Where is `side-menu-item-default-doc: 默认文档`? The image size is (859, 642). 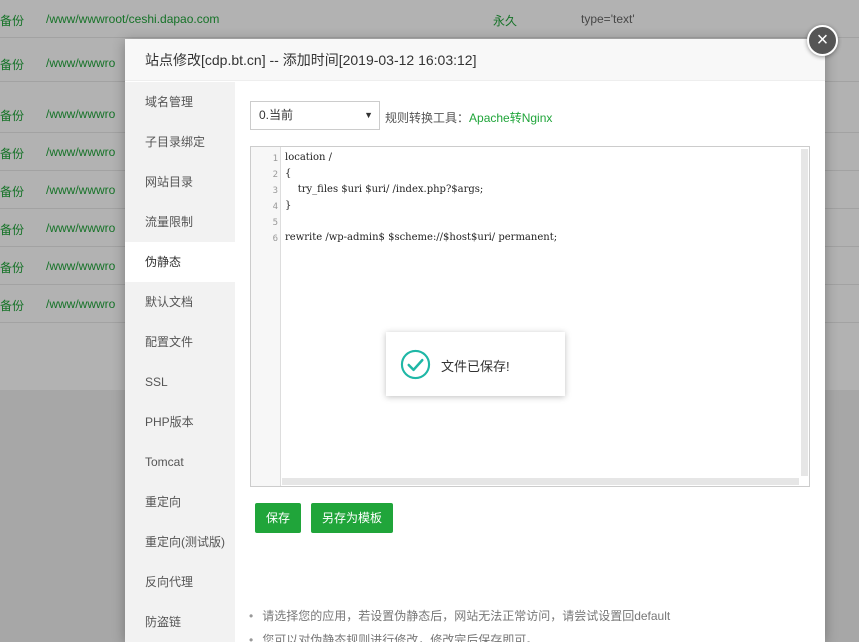
side-menu-item-default-doc: 默认文档 is located at coordinates (180, 302).